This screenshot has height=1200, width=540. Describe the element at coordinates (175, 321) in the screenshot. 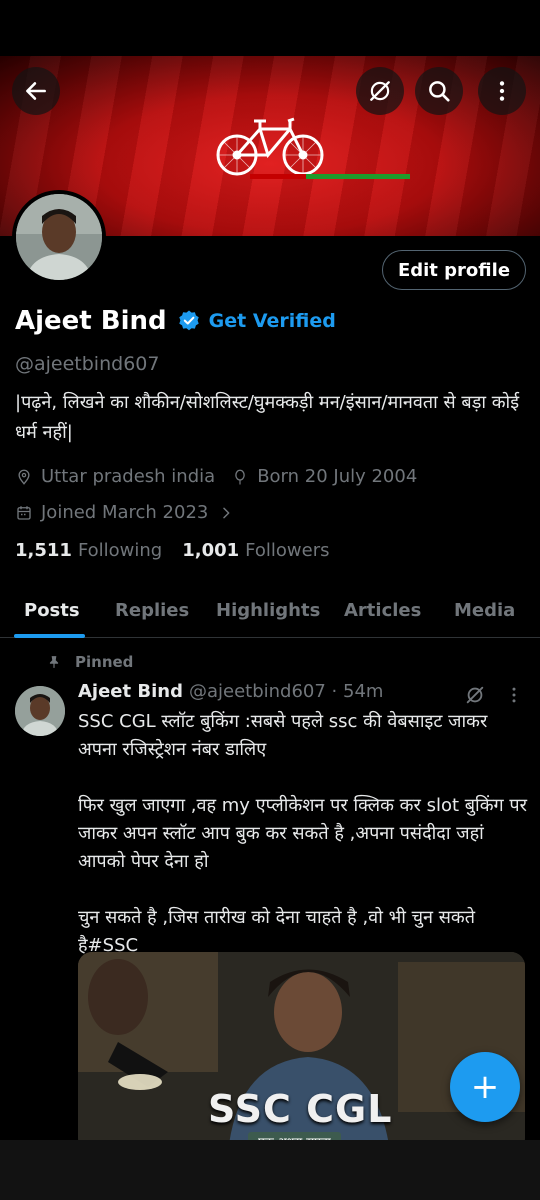

I see `name-row: Ajeet Bind Get Verified` at that location.